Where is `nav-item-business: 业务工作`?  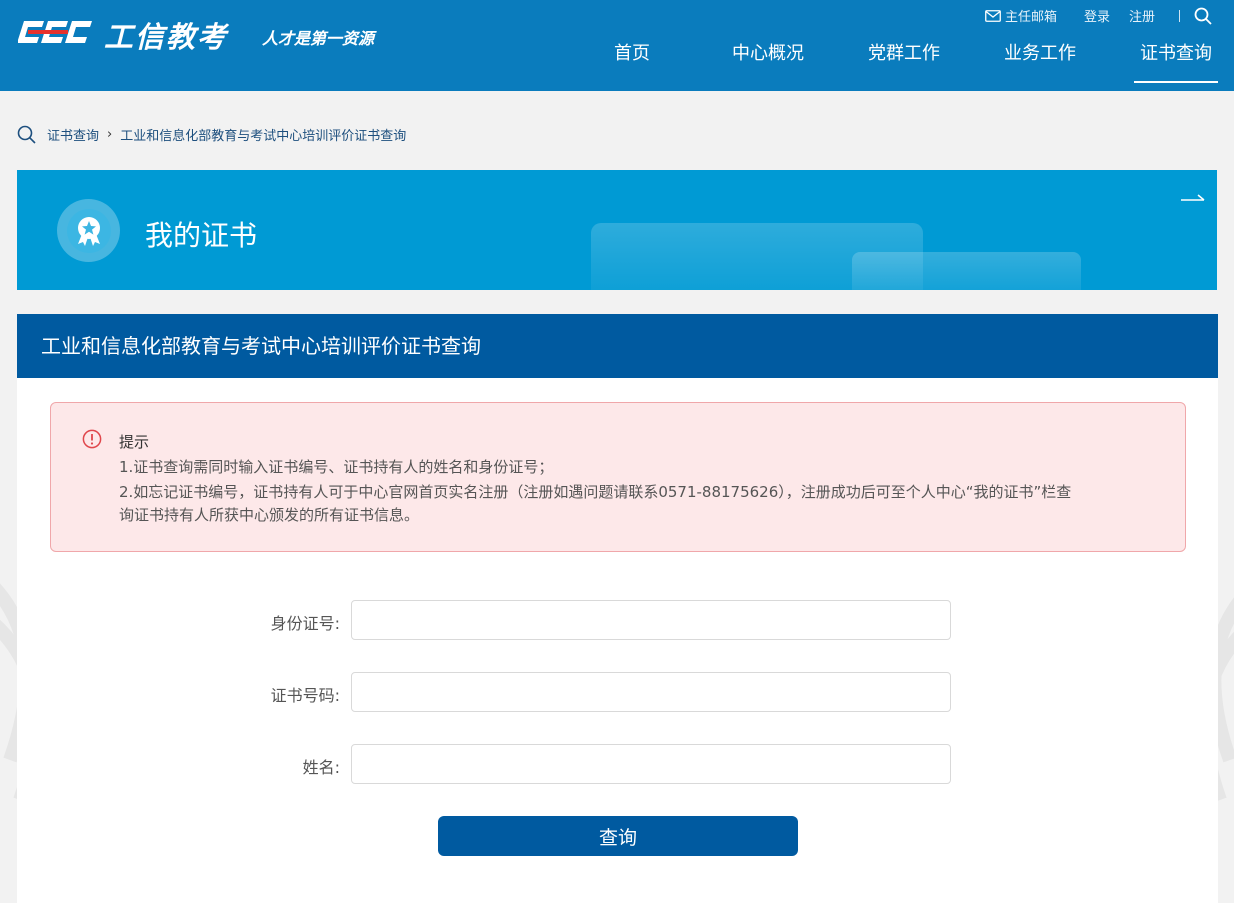
nav-item-business: 业务工作 is located at coordinates (1040, 61).